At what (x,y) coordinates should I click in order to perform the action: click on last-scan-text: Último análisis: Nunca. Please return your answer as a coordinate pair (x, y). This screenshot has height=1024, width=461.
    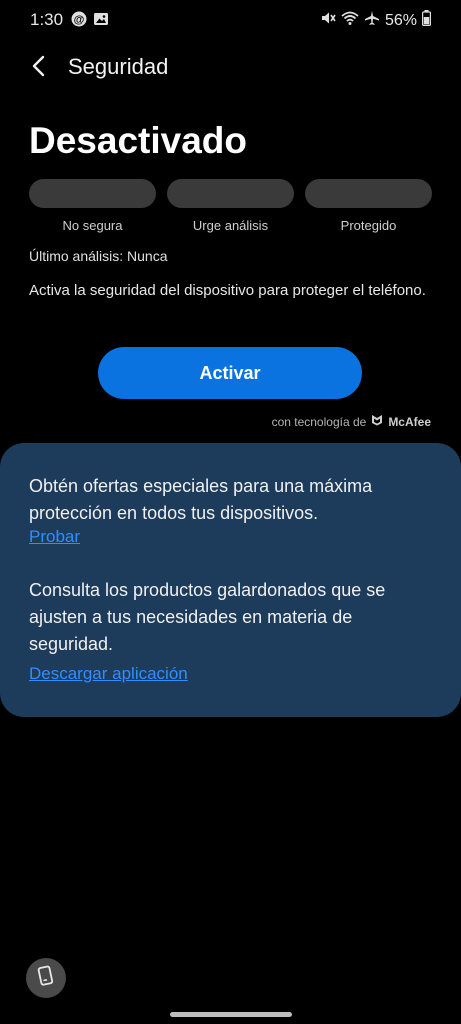
    Looking at the image, I should click on (98, 256).